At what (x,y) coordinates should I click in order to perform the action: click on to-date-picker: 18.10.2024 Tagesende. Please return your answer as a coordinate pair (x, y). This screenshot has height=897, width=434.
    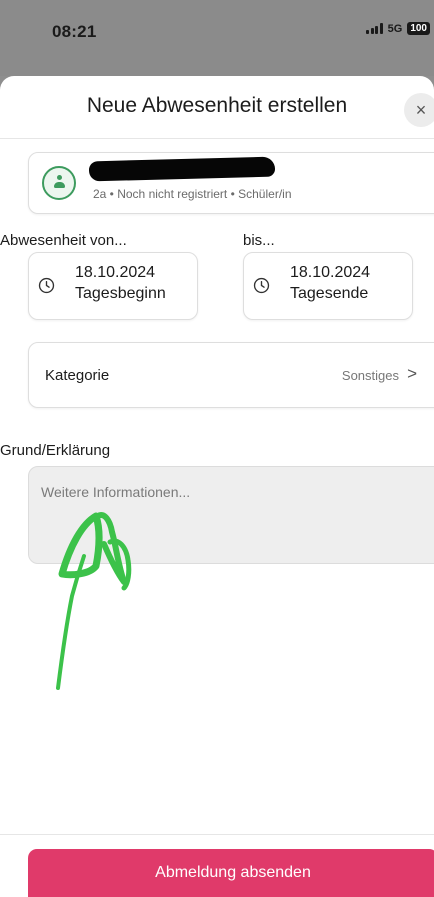
    Looking at the image, I should click on (328, 286).